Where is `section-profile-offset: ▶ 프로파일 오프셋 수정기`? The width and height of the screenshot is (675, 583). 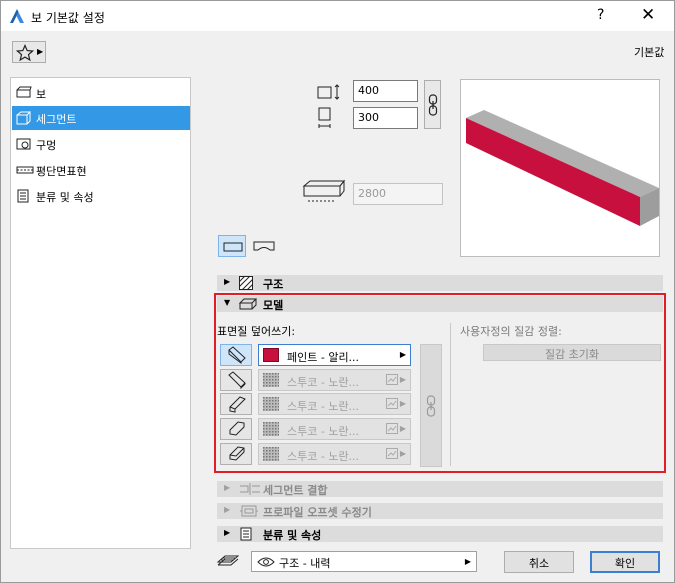 section-profile-offset: ▶ 프로파일 오프셋 수정기 is located at coordinates (440, 511).